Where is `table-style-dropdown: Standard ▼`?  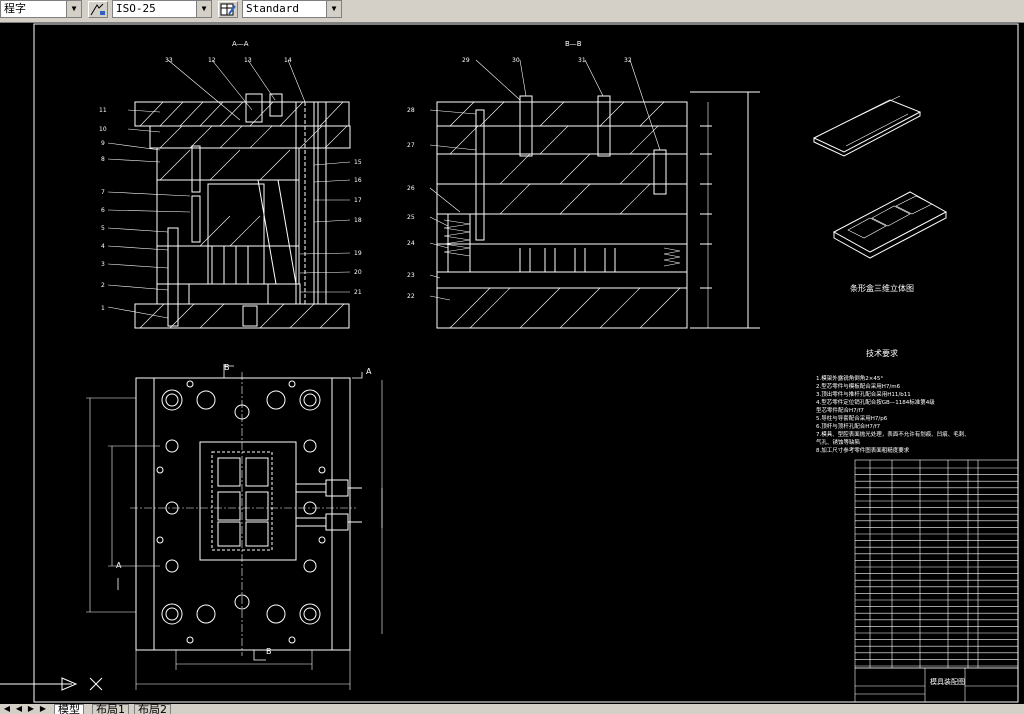
table-style-dropdown: Standard ▼ is located at coordinates (292, 9).